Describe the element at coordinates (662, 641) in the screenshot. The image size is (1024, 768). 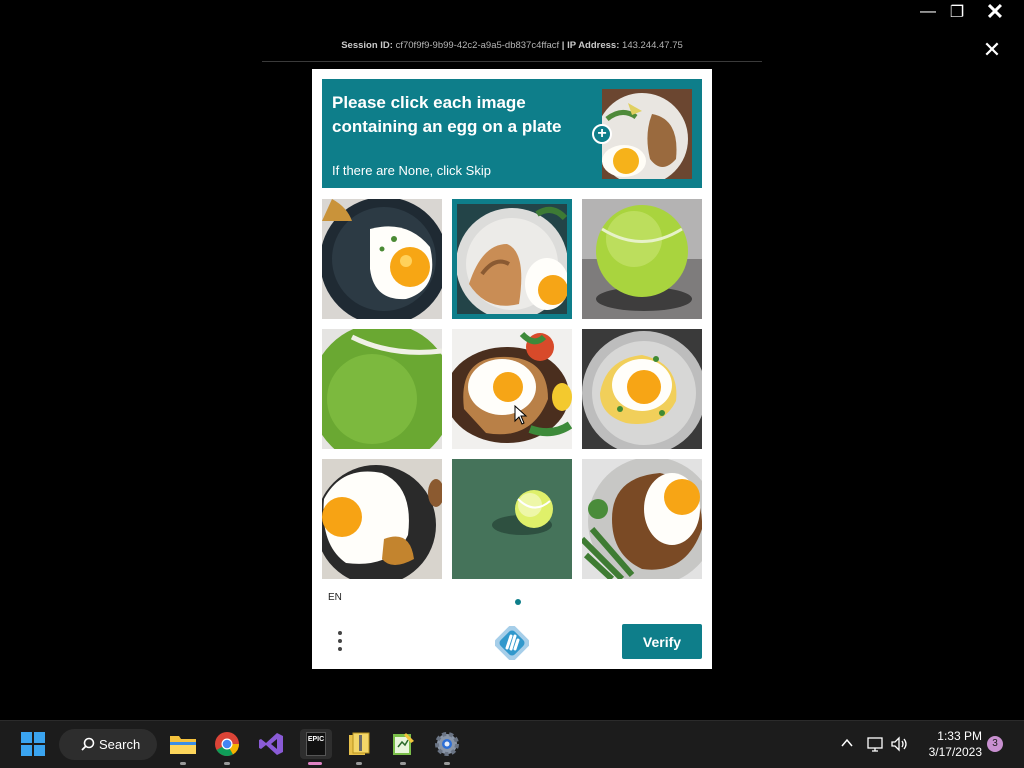
I see `verify-button: Verify` at that location.